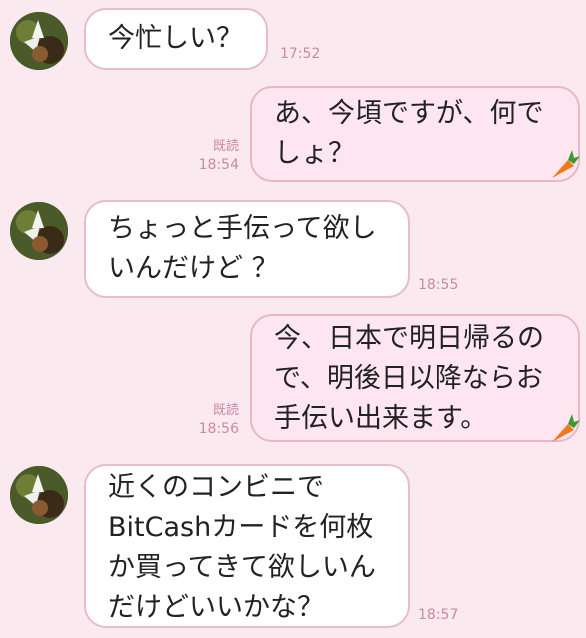 This screenshot has width=586, height=638. Describe the element at coordinates (216, 487) in the screenshot. I see `message-line: 近くのコンビニで` at that location.